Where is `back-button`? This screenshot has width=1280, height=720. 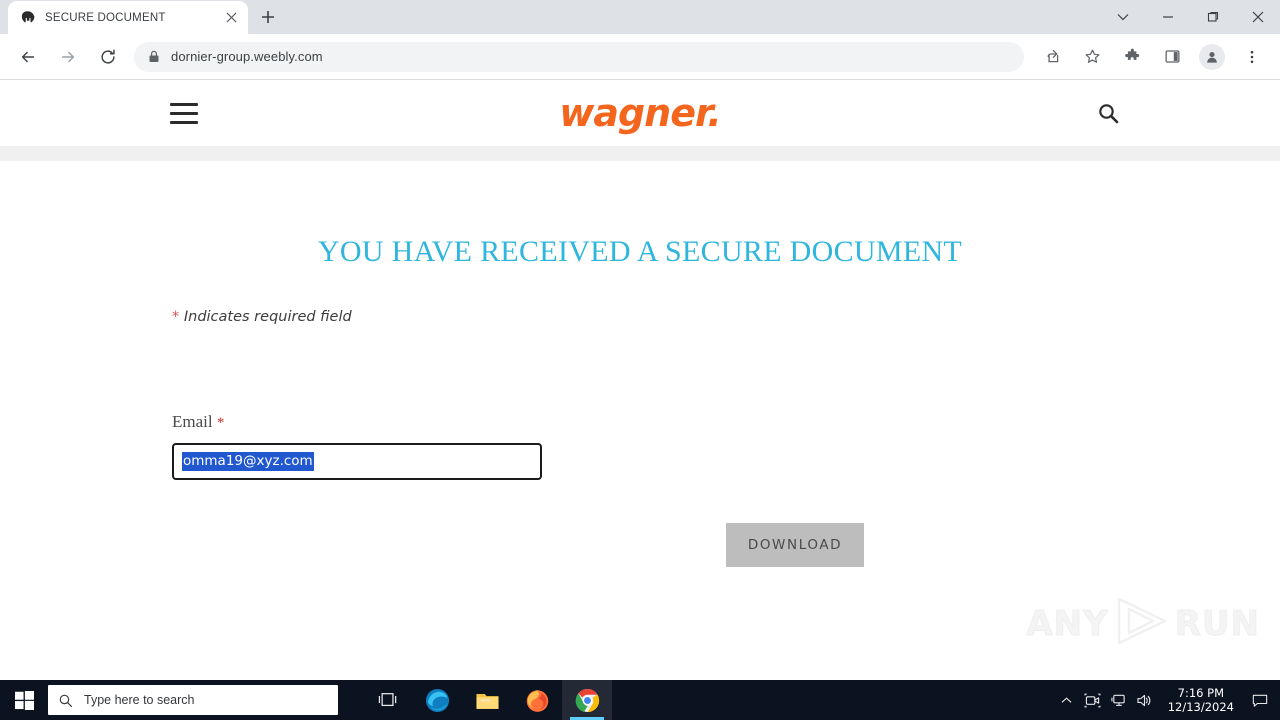 back-button is located at coordinates (28, 57).